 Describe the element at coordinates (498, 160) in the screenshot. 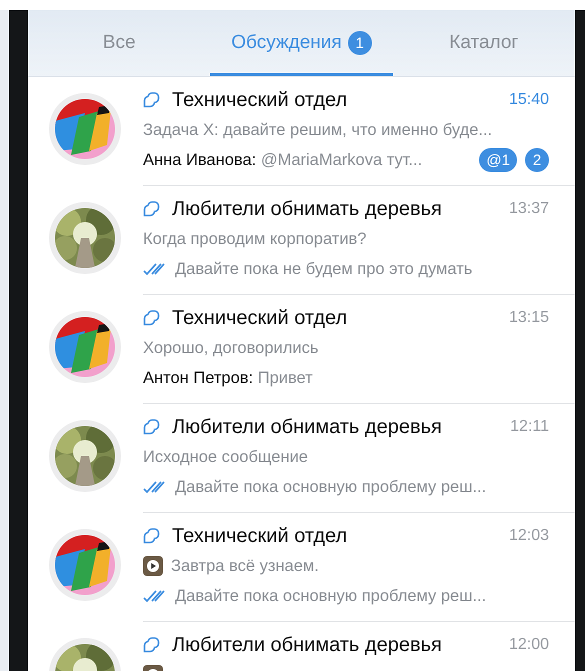

I see `unread-badge: @1` at that location.